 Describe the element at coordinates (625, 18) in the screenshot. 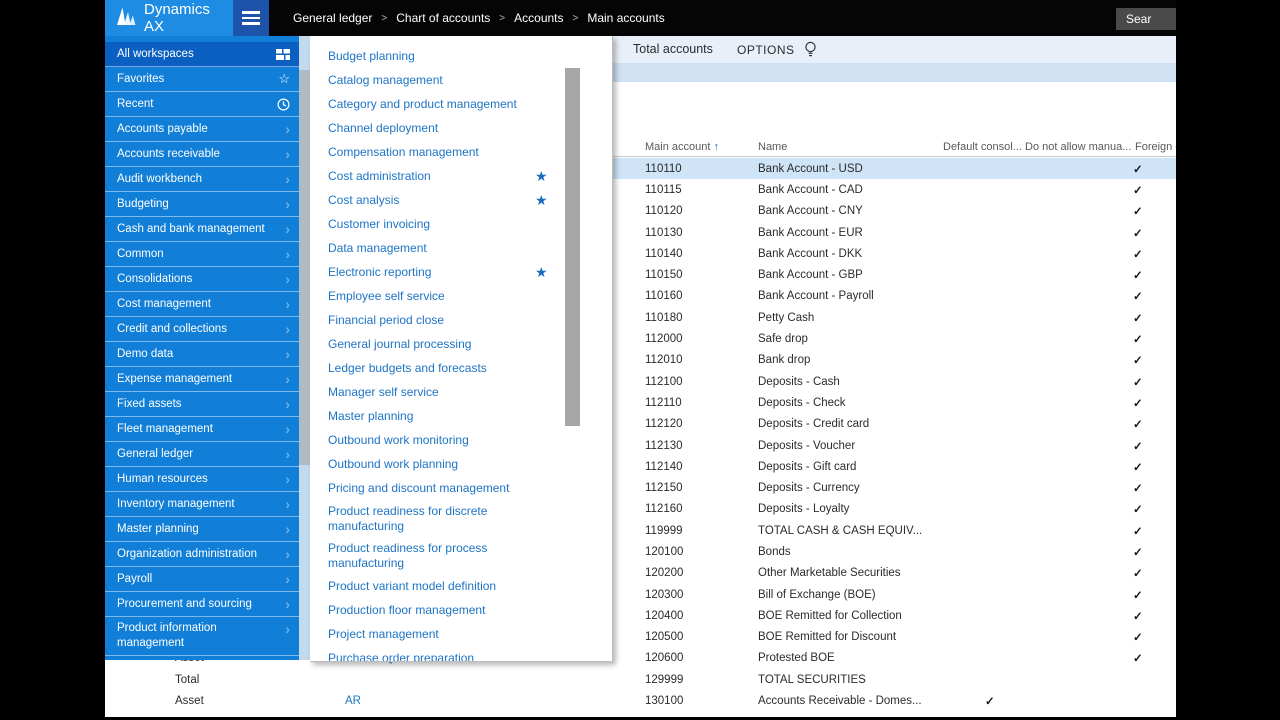

I see `breadcrumb-item-main-accounts: Main accounts` at that location.